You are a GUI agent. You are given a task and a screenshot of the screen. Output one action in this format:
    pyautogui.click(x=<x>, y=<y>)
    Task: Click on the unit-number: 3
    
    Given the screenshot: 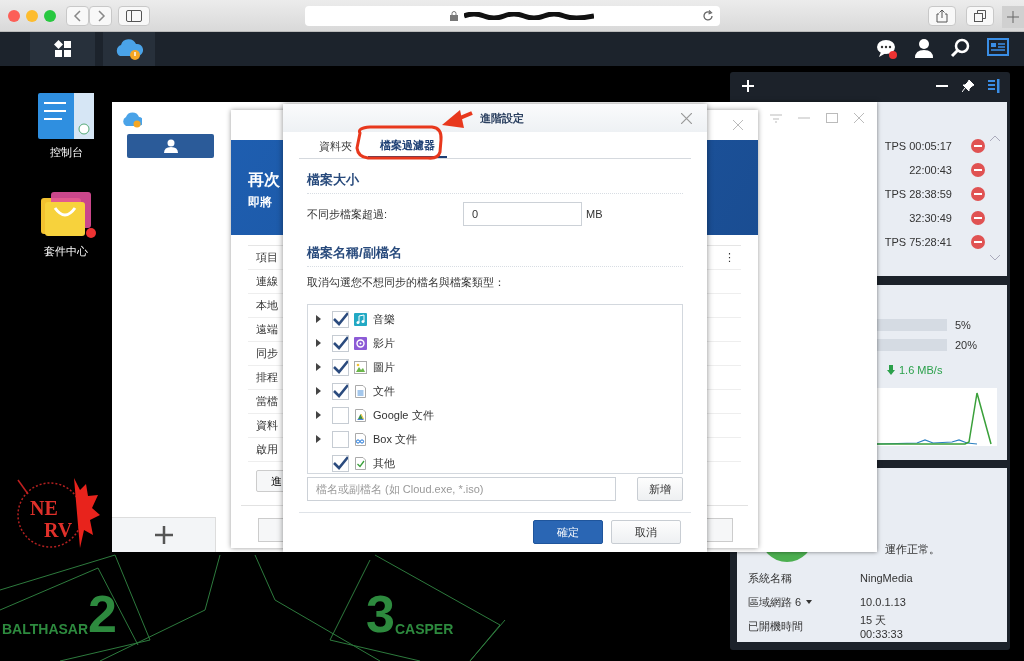 What is the action you would take?
    pyautogui.click(x=380, y=614)
    